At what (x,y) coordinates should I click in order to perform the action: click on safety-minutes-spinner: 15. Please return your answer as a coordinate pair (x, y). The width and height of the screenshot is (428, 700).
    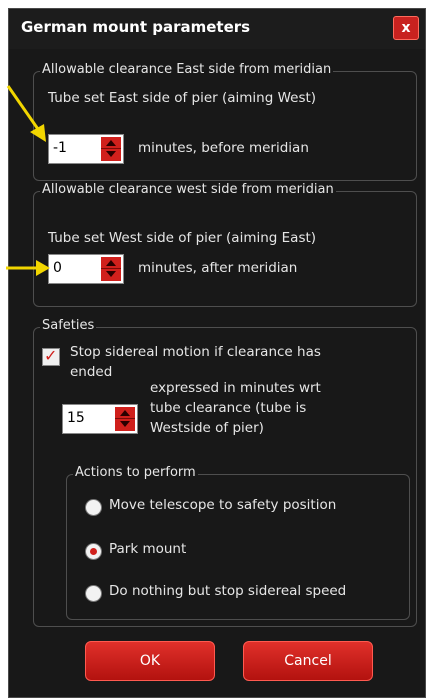
    Looking at the image, I should click on (100, 419).